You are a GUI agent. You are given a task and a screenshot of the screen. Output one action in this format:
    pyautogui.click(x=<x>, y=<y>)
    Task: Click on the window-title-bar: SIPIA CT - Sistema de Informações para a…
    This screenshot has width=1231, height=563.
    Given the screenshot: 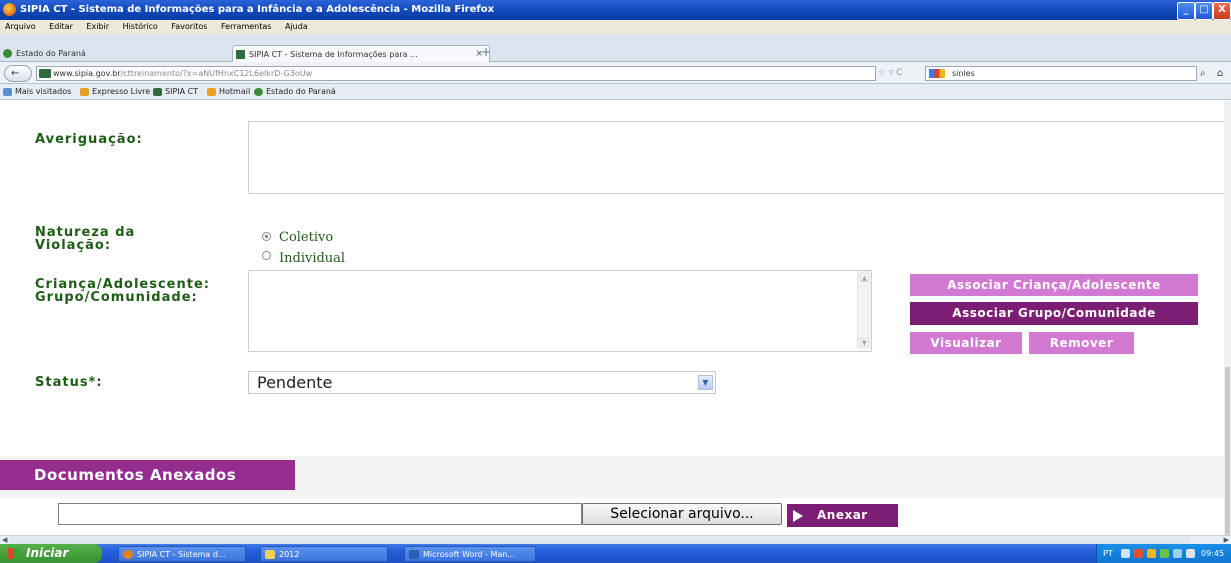 What is the action you would take?
    pyautogui.click(x=615, y=10)
    